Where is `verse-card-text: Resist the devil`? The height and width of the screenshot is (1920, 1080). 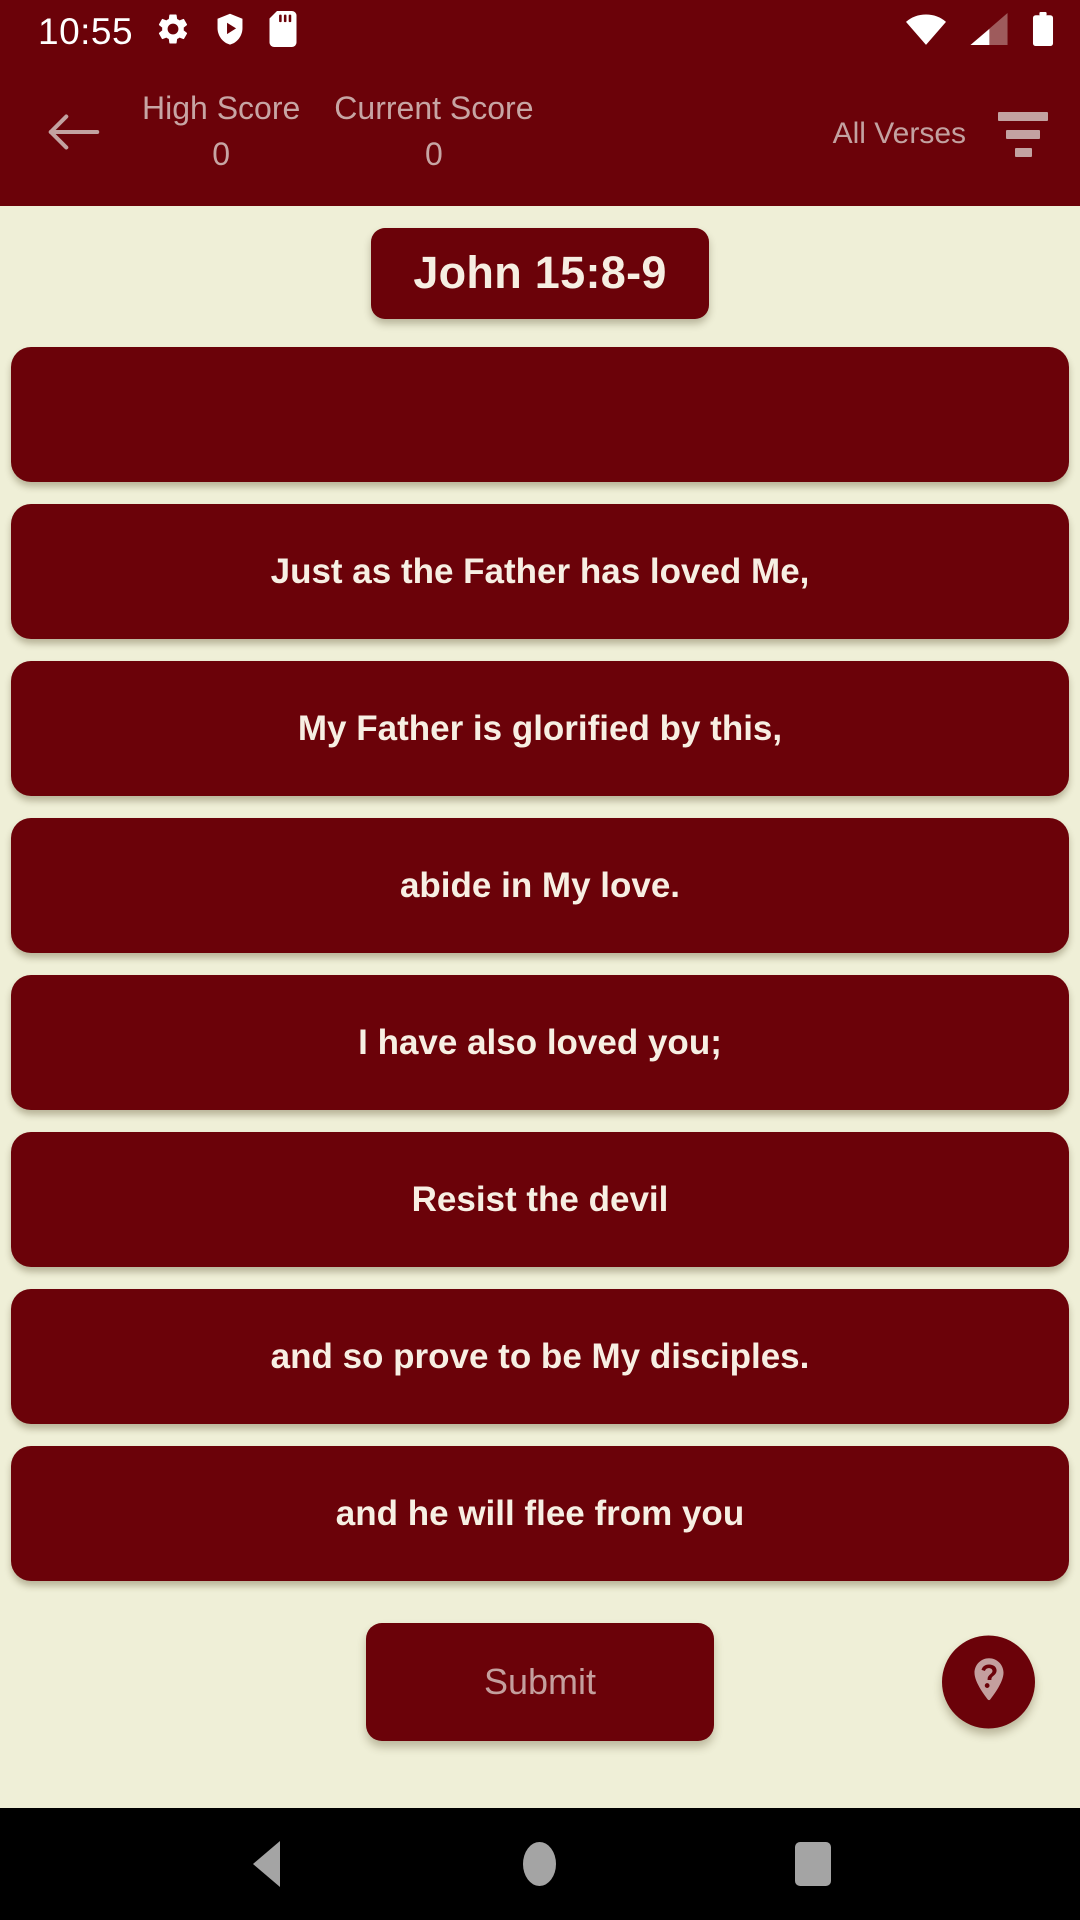
verse-card-text: Resist the devil is located at coordinates (540, 1199).